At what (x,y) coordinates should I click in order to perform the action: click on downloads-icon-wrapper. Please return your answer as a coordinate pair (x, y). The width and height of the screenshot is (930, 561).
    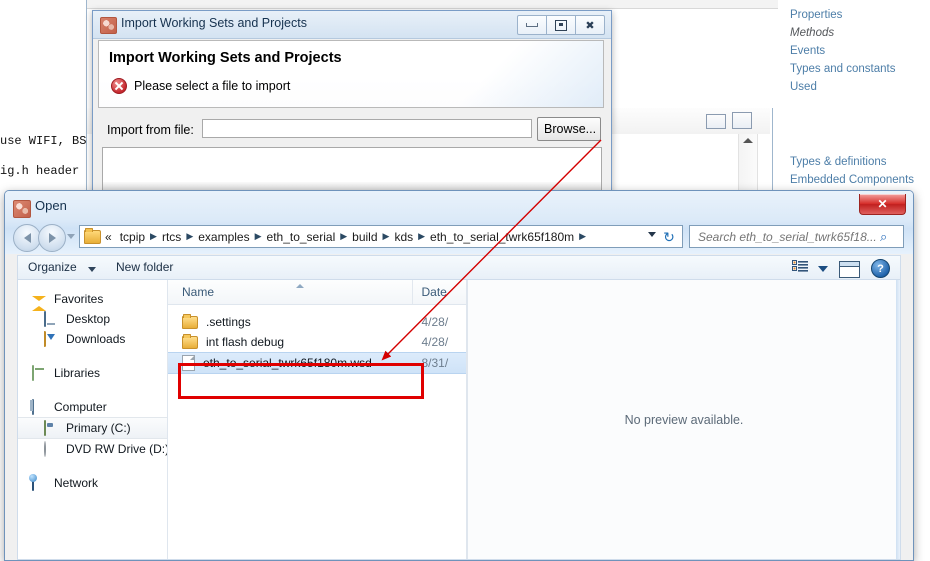
    Looking at the image, I should click on (51, 339).